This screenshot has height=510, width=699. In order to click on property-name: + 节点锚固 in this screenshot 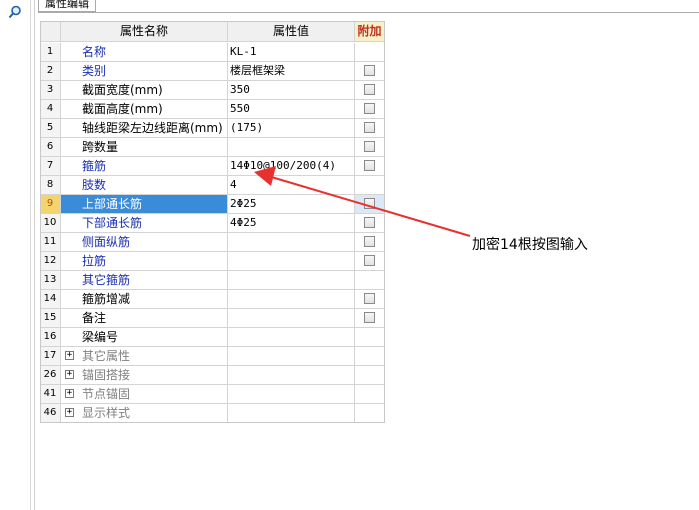, I will do `click(144, 394)`.